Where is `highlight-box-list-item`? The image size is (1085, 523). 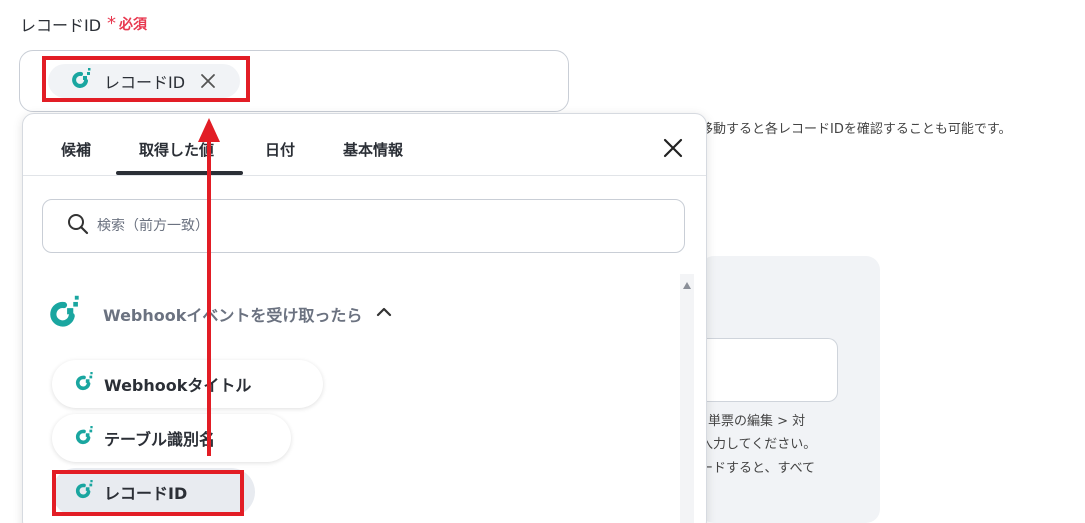
highlight-box-list-item is located at coordinates (148, 493).